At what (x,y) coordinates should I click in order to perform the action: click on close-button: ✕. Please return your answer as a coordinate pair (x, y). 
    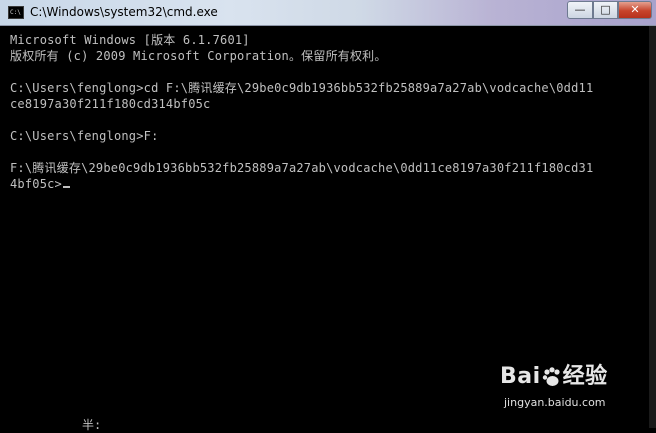
    Looking at the image, I should click on (635, 10).